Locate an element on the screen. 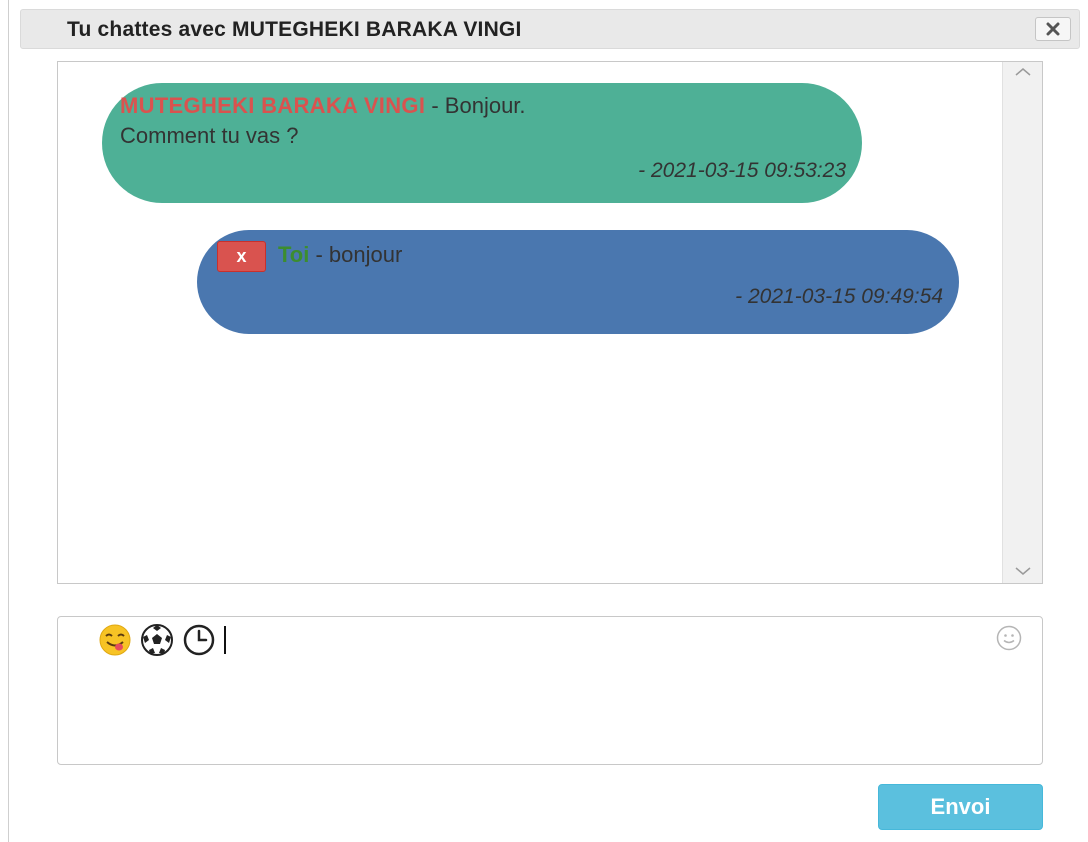 This screenshot has width=1088, height=842. message-text: Bonjour. is located at coordinates (485, 105).